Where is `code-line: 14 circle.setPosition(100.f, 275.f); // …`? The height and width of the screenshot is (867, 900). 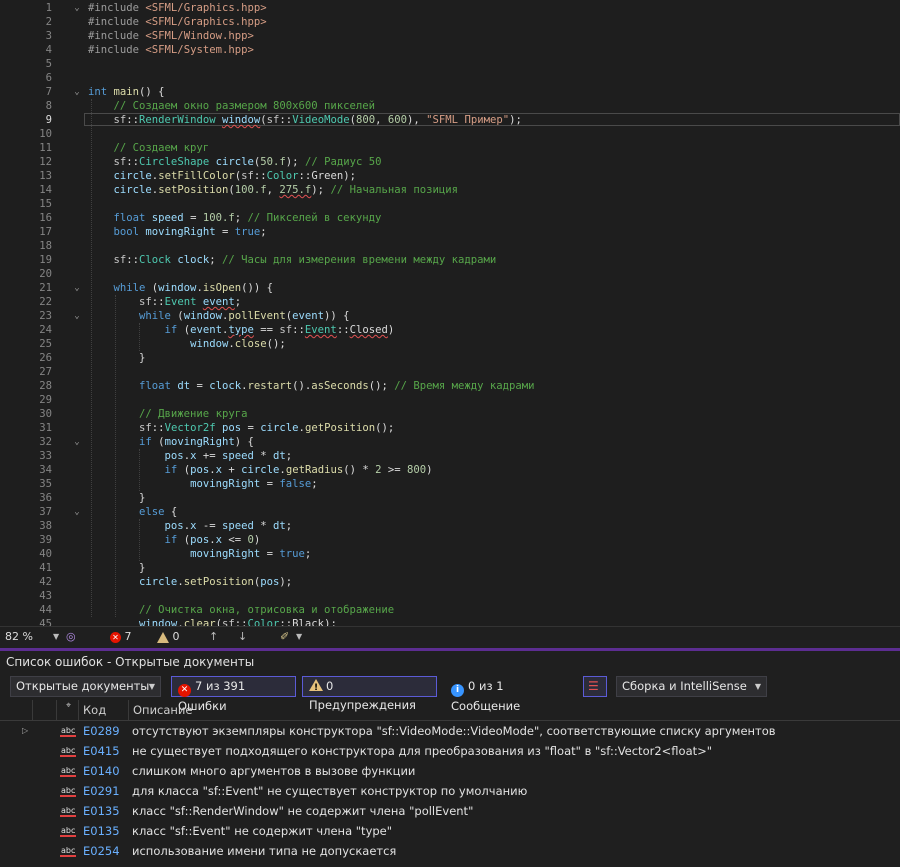
code-line: 14 circle.setPosition(100.f, 275.f); // … is located at coordinates (450, 190).